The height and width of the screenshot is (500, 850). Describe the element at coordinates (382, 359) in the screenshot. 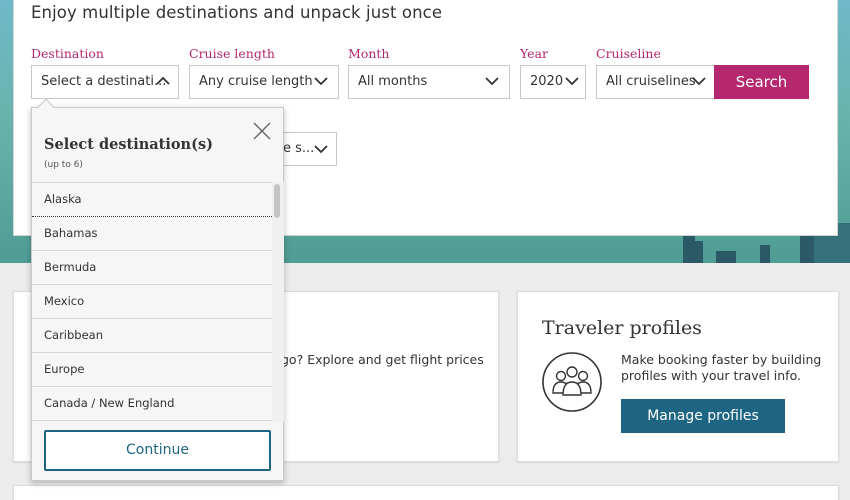

I see `flight-card-text: go? Explore and get flight prices` at that location.